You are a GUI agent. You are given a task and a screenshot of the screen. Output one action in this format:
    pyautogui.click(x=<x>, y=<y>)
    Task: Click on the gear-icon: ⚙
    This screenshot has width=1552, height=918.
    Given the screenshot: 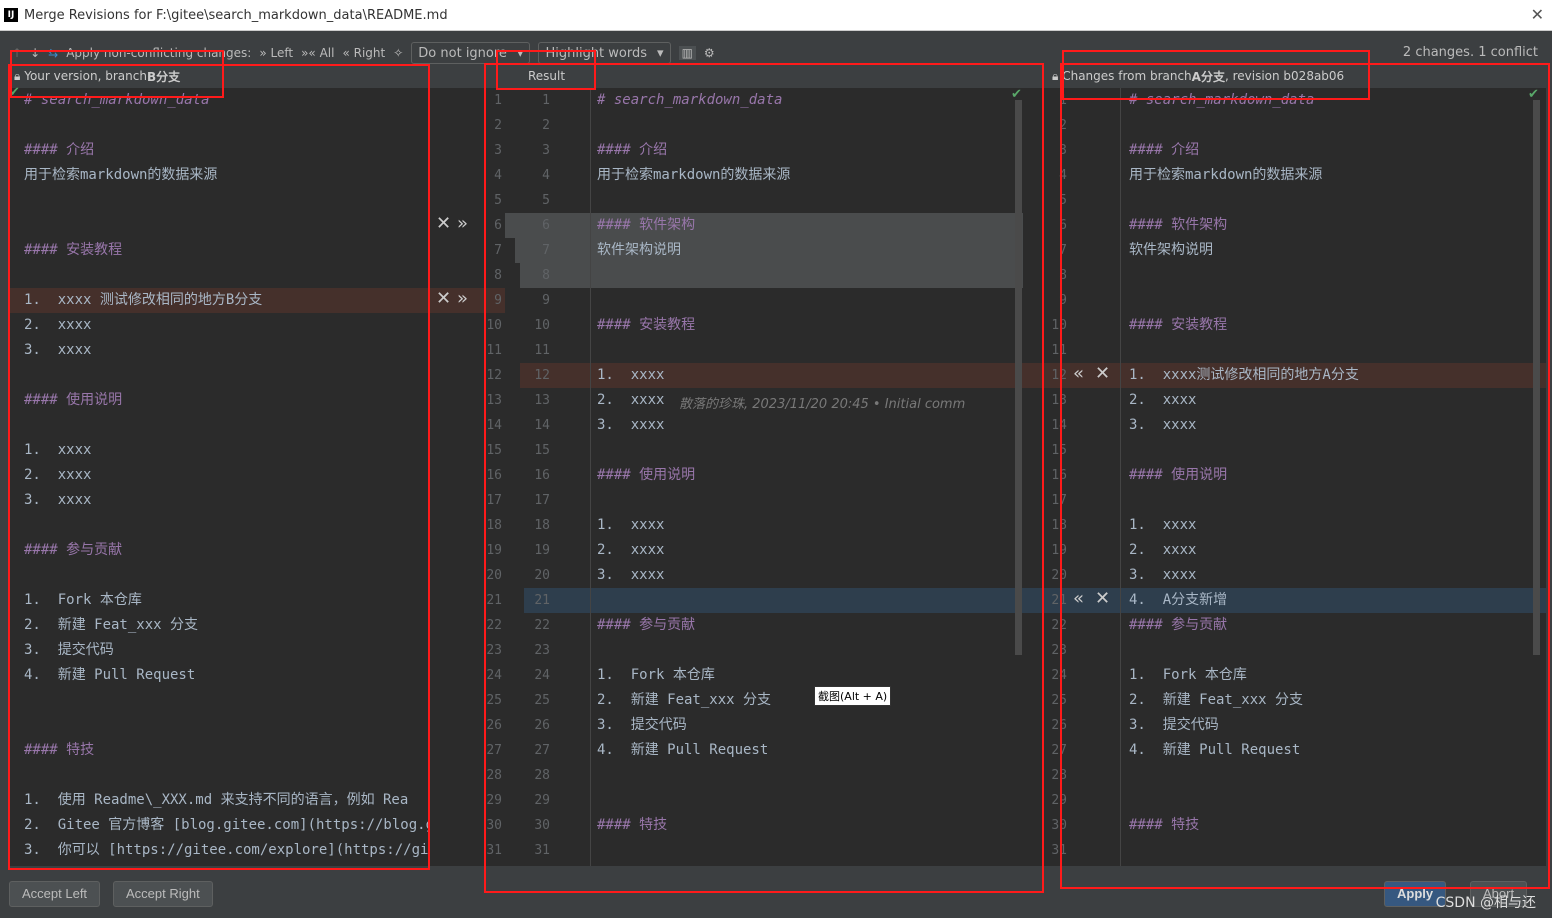 What is the action you would take?
    pyautogui.click(x=709, y=53)
    